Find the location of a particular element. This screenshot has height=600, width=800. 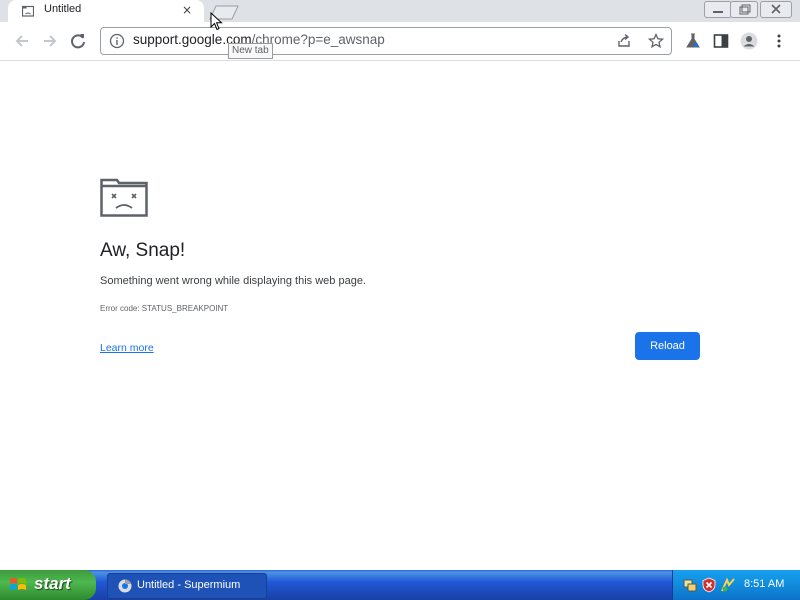

minimize-icon is located at coordinates (718, 12).